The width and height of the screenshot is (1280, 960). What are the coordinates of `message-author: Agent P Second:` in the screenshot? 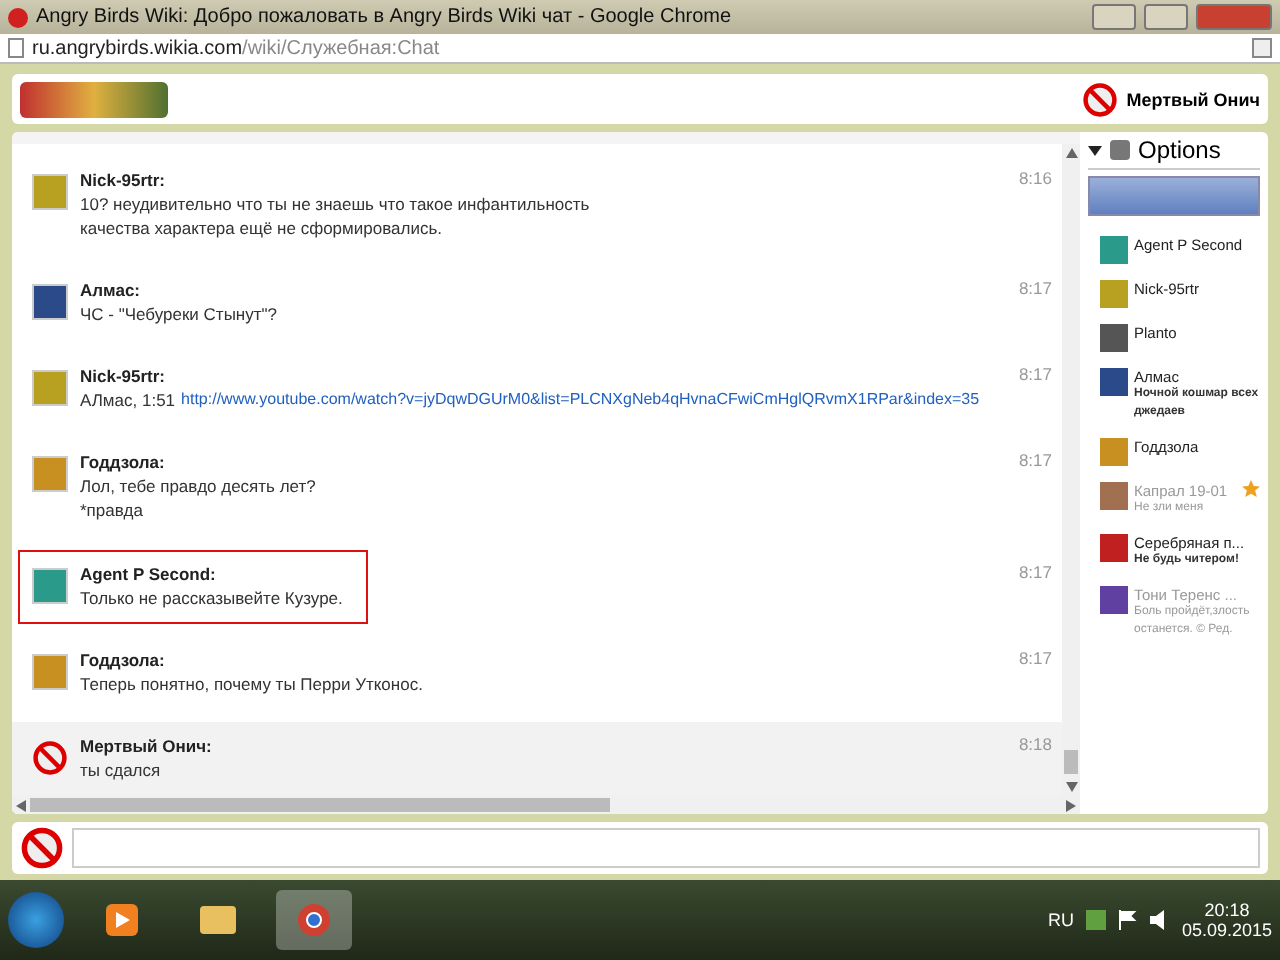 It's located at (149, 573).